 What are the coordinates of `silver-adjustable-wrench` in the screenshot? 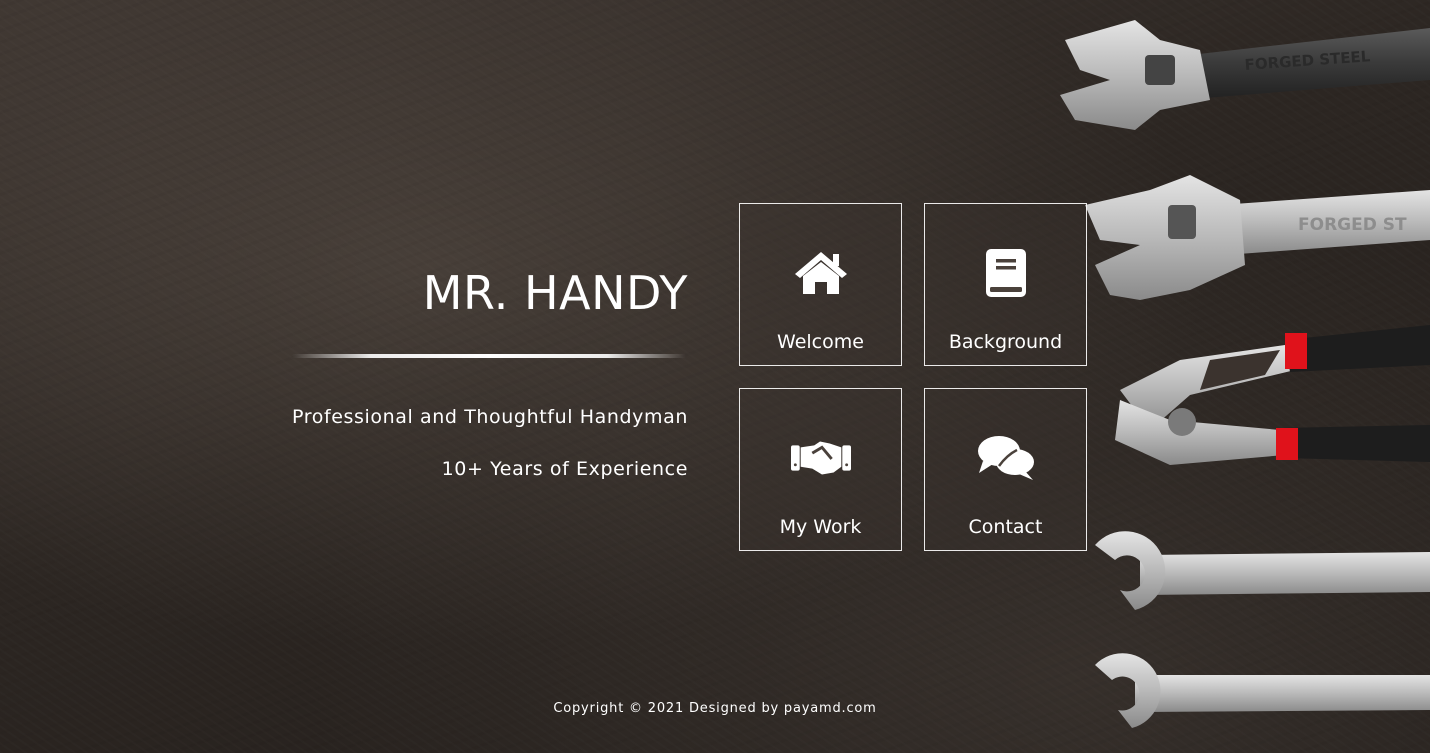 It's located at (1257, 237).